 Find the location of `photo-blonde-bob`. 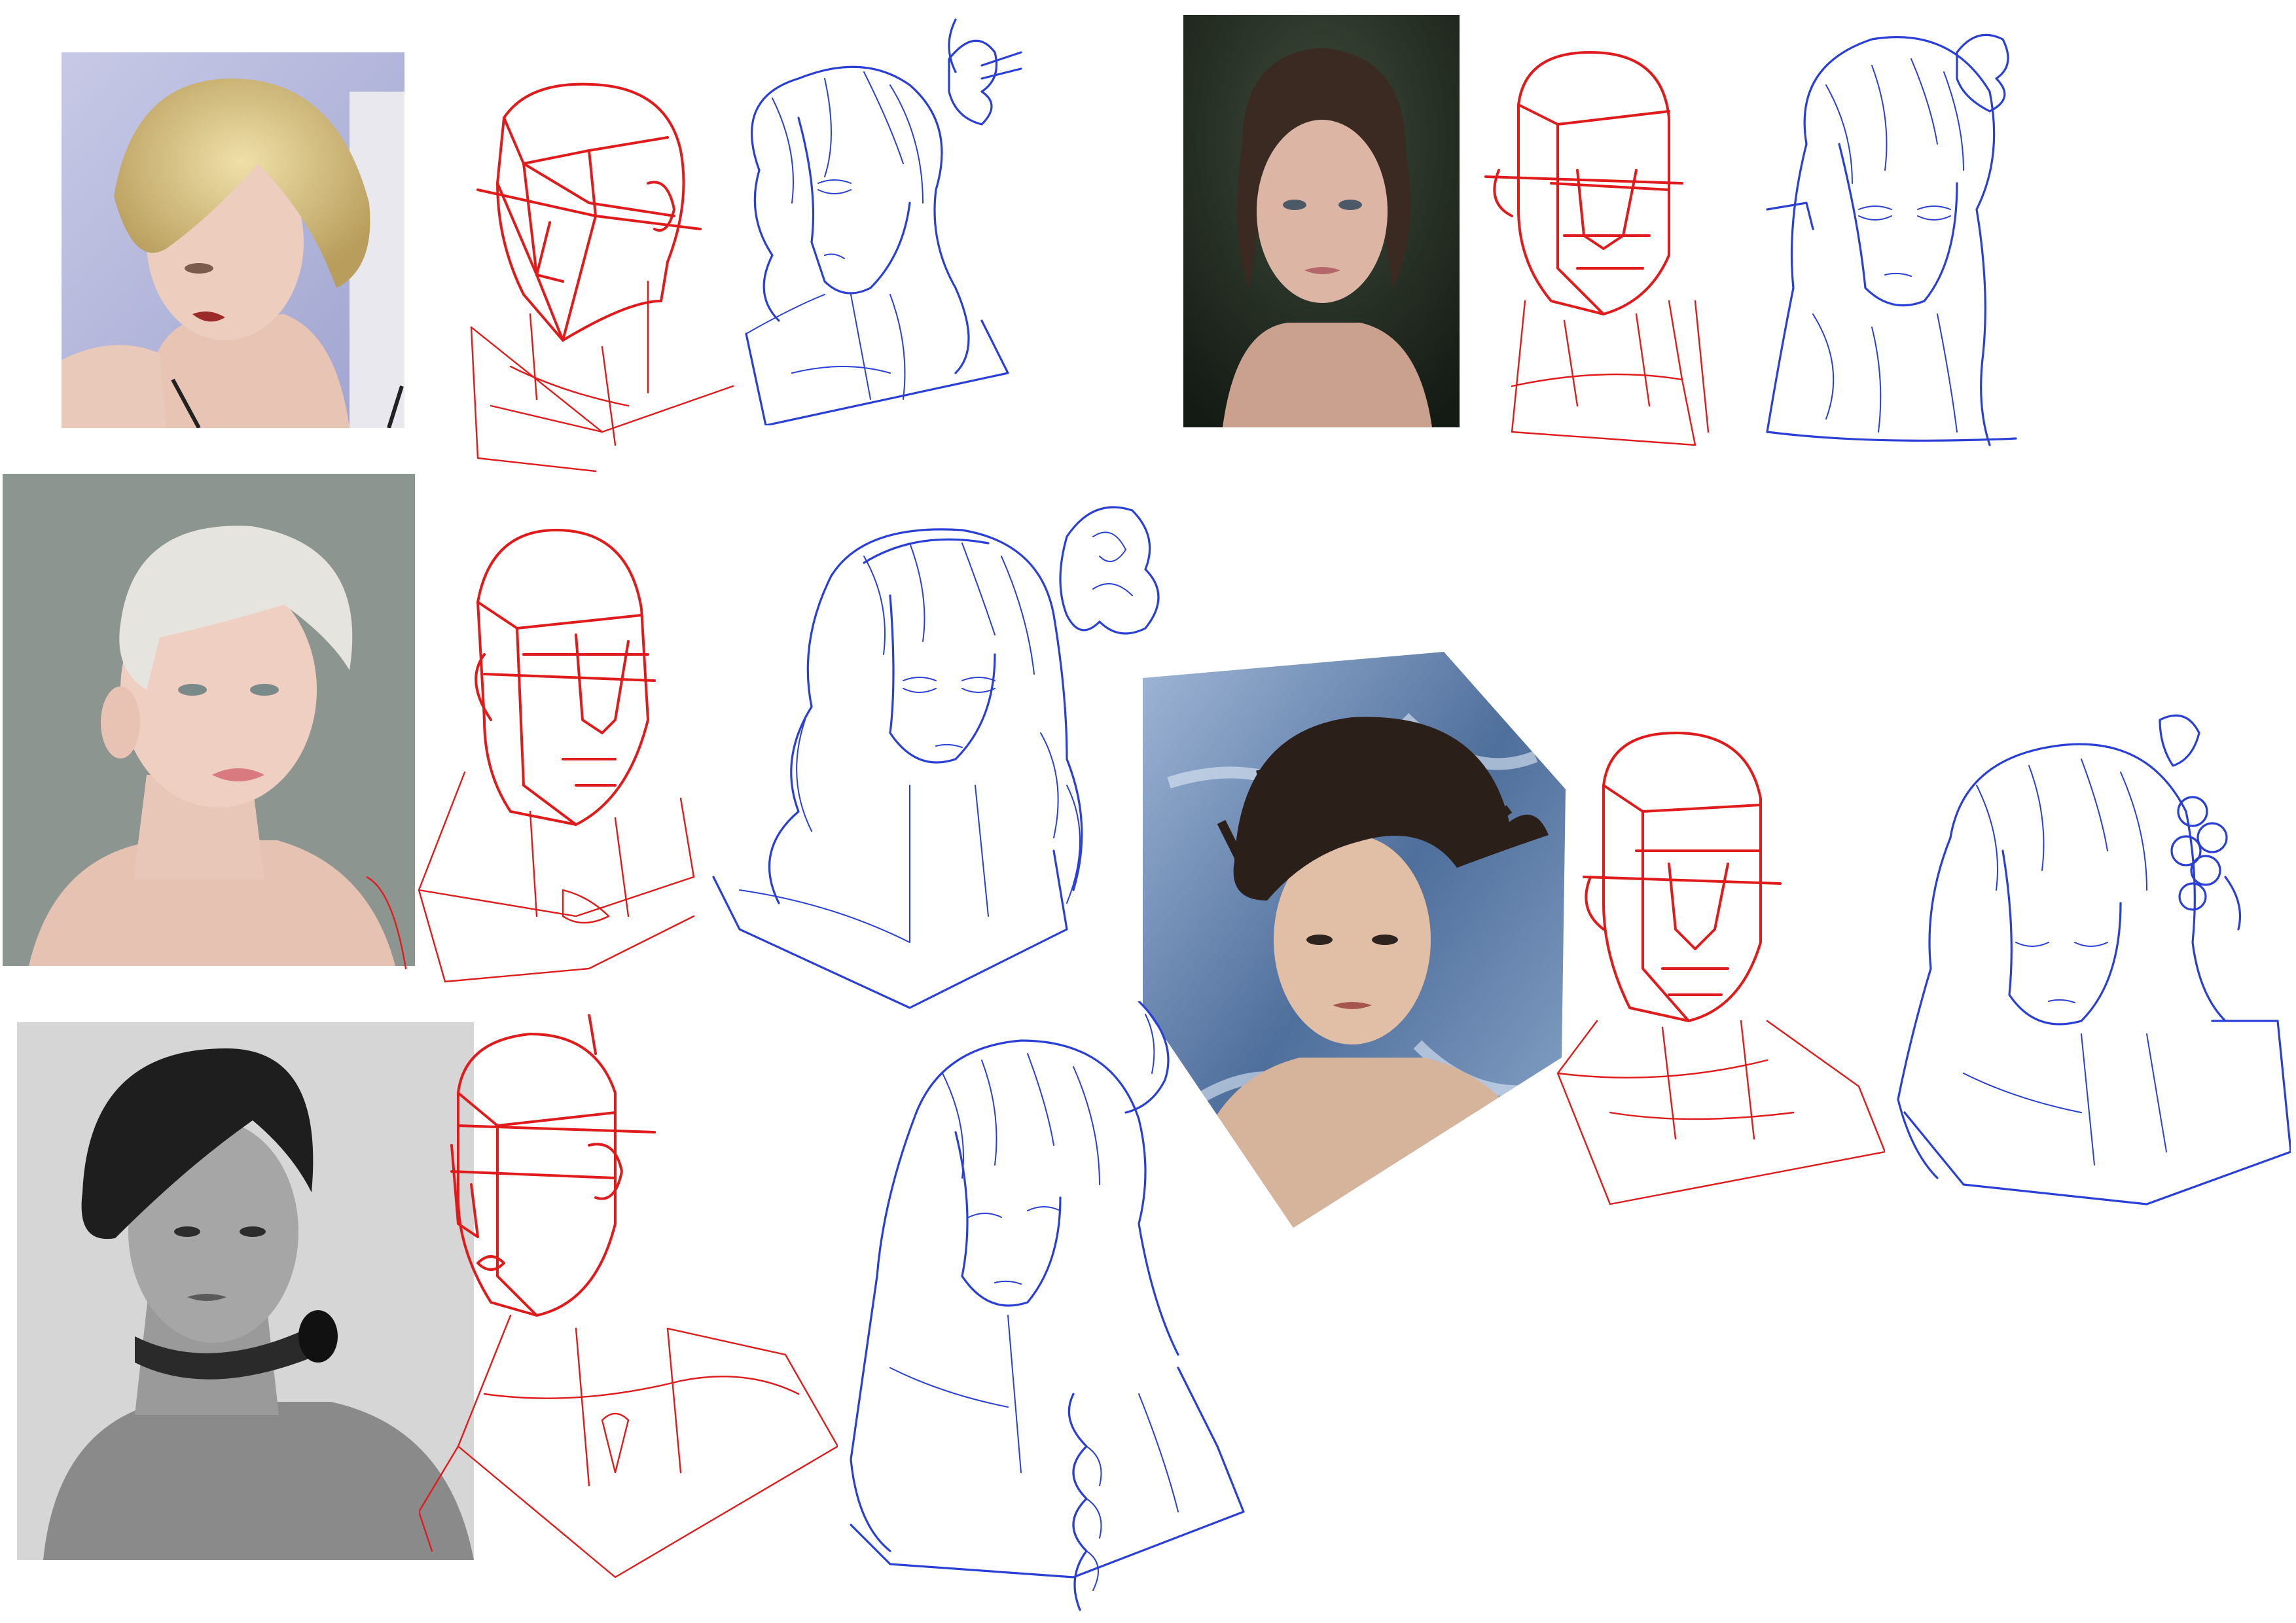

photo-blonde-bob is located at coordinates (233, 240).